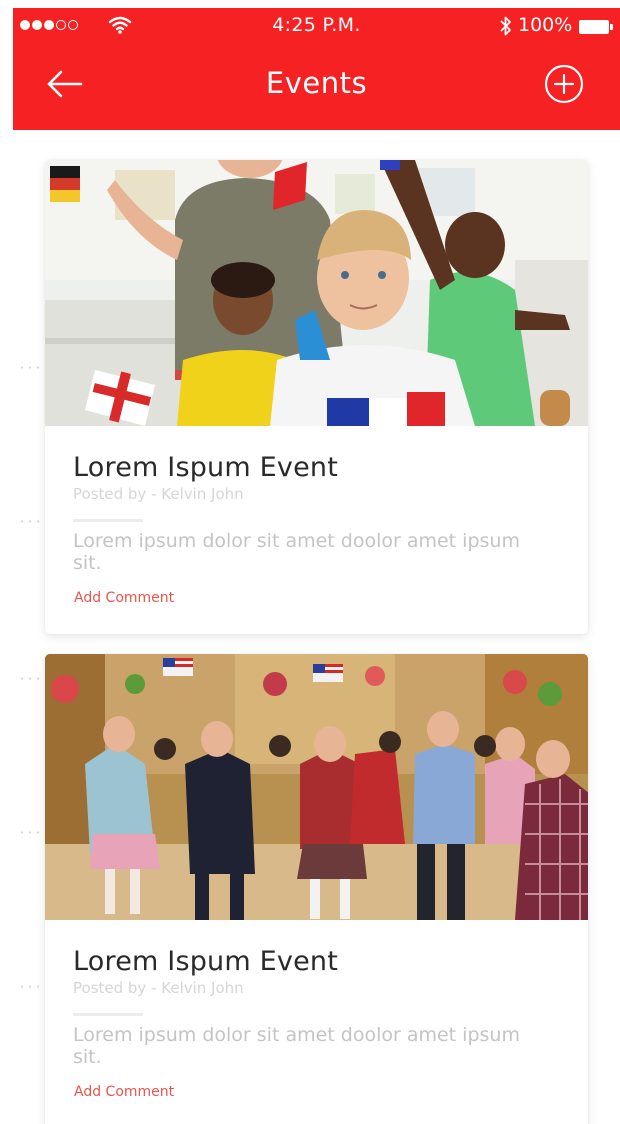 Image resolution: width=620 pixels, height=1124 pixels. What do you see at coordinates (505, 26) in the screenshot?
I see `bluetooth-icon` at bounding box center [505, 26].